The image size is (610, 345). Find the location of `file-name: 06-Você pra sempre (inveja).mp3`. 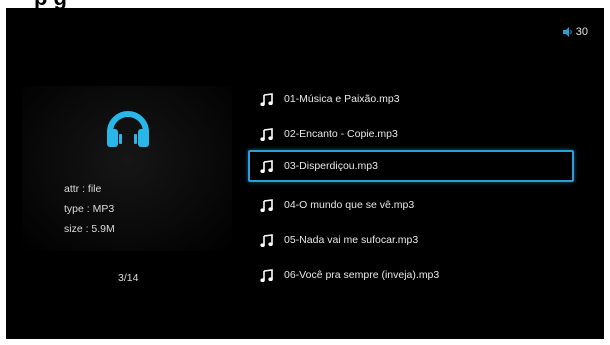

file-name: 06-Você pra sempre (inveja).mp3 is located at coordinates (362, 275).